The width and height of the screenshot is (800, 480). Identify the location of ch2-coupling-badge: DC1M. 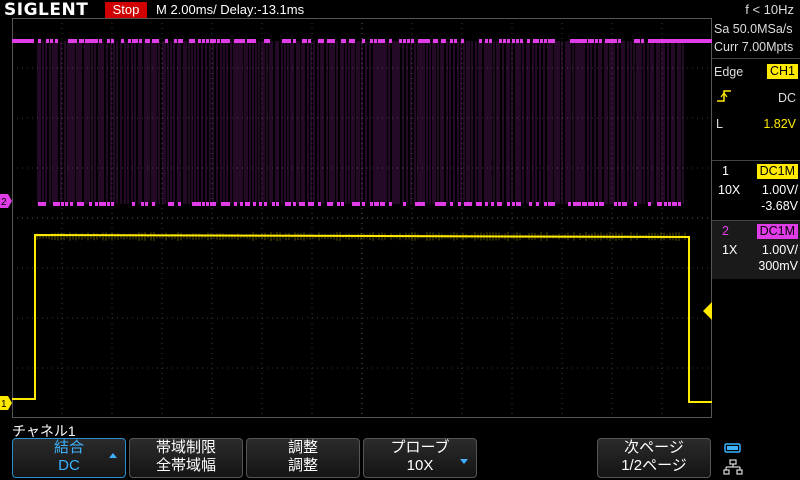
(777, 231).